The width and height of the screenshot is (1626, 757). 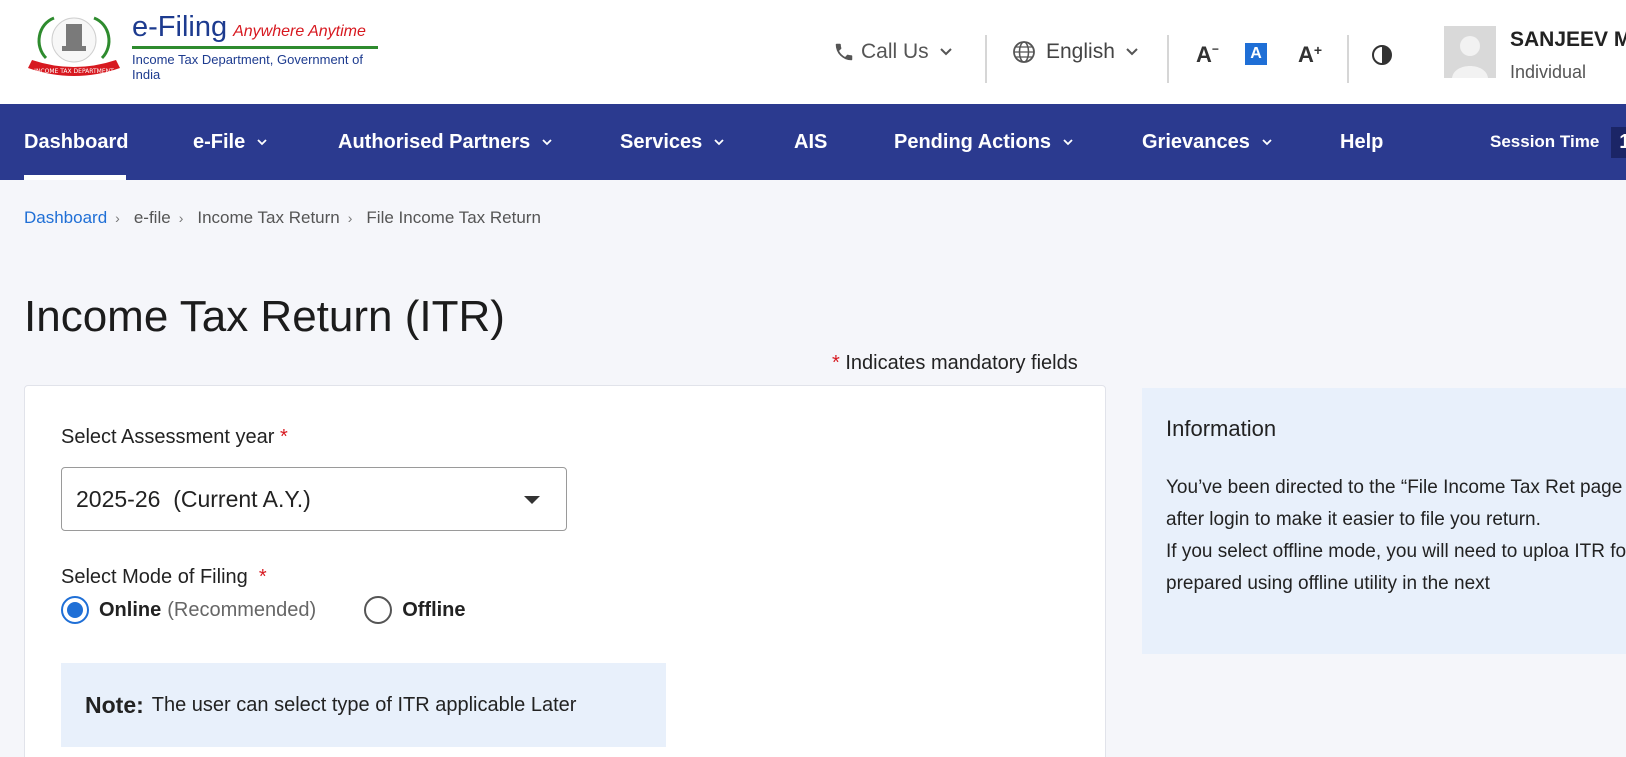 What do you see at coordinates (164, 577) in the screenshot?
I see `mode-of-filing-label: Select Mode of Filing *` at bounding box center [164, 577].